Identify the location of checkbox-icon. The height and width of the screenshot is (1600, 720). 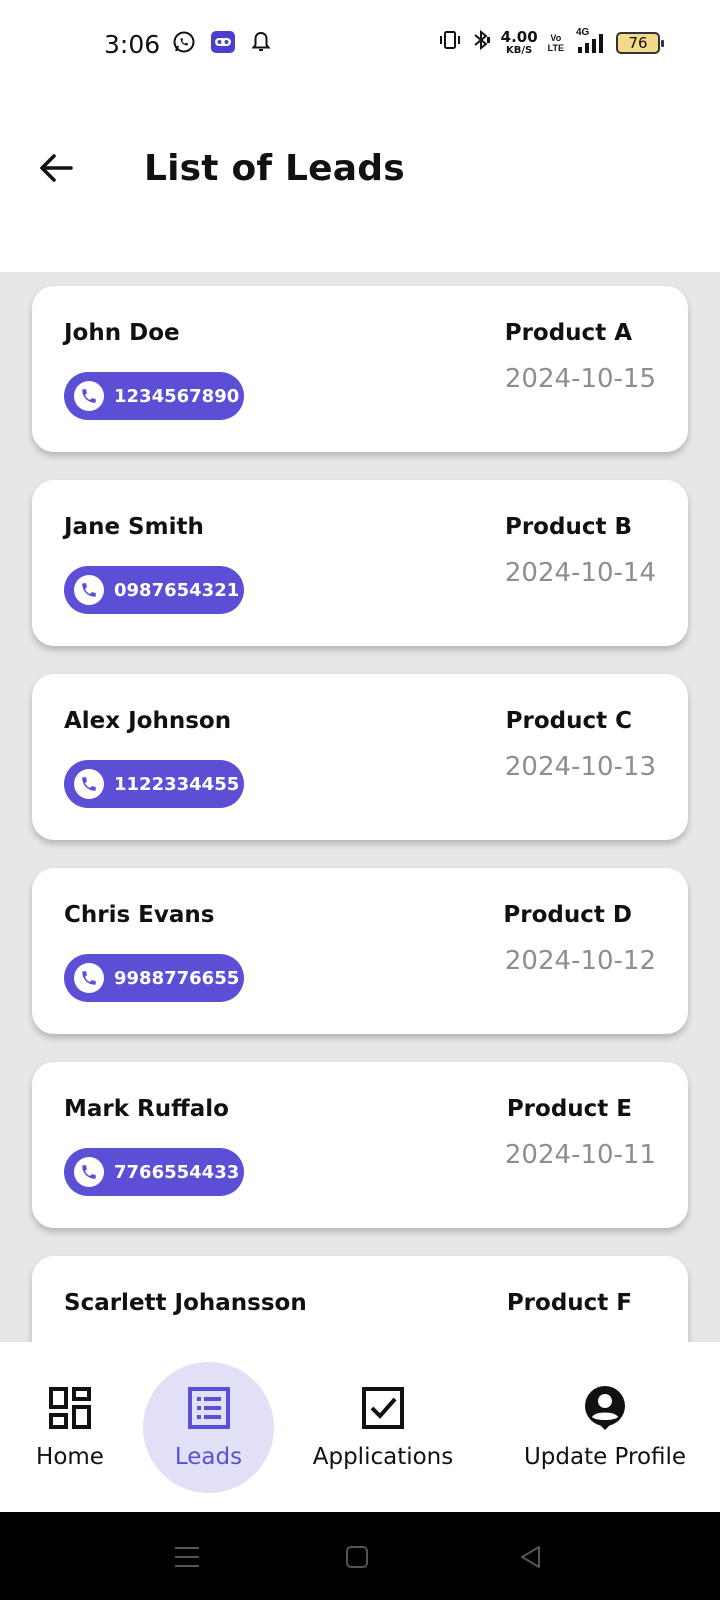
(383, 1408).